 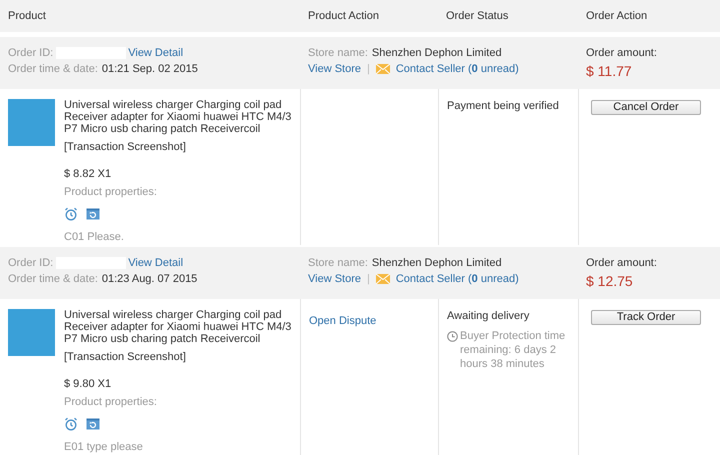 What do you see at coordinates (488, 316) in the screenshot?
I see `order-status-text: Awaiting delivery` at bounding box center [488, 316].